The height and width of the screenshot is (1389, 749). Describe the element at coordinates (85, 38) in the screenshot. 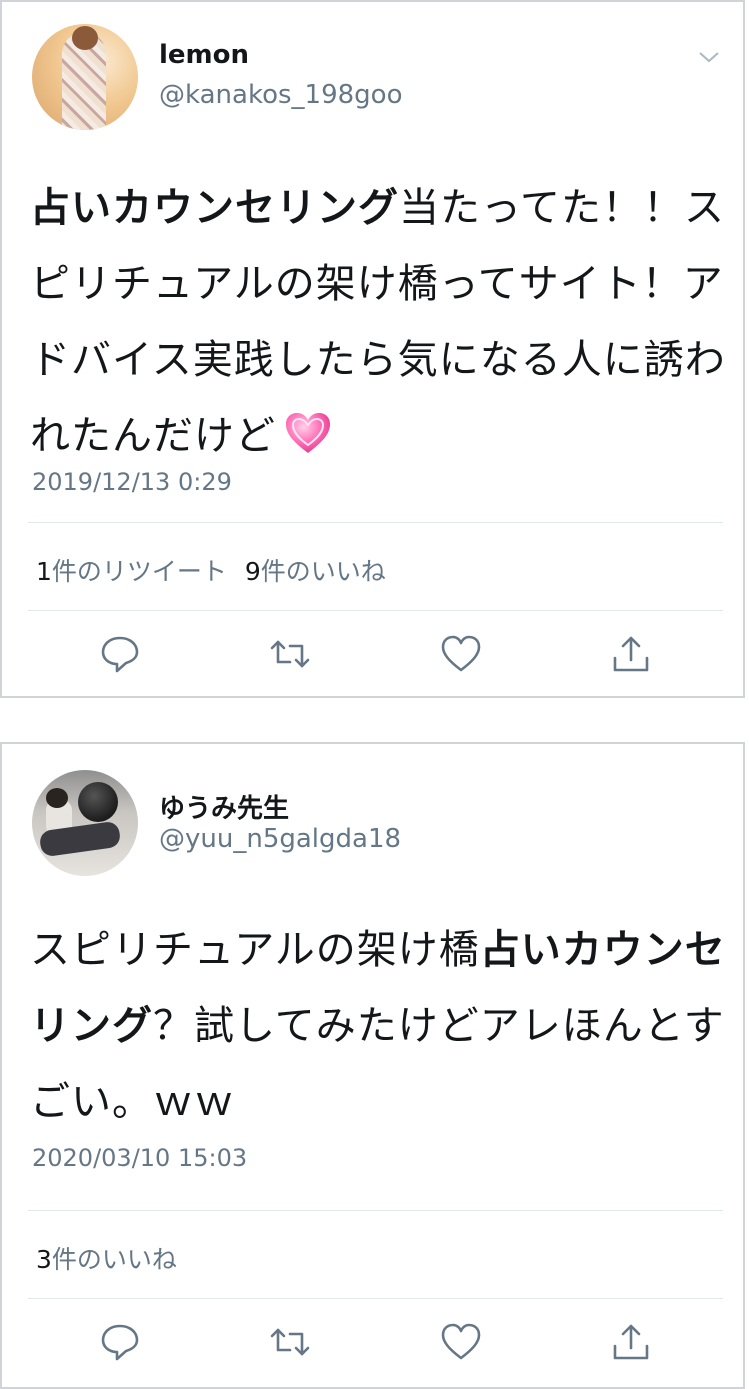

I see `avatar-head` at that location.